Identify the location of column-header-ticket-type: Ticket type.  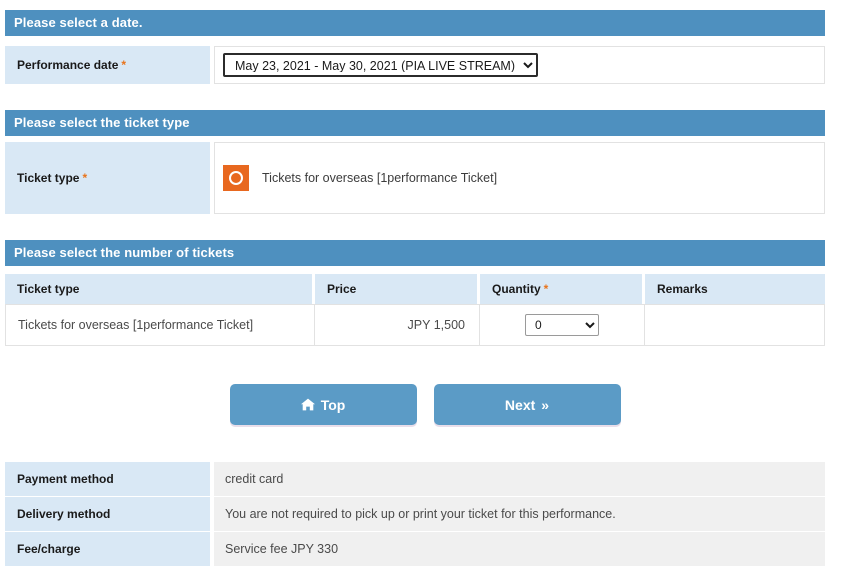
(160, 289).